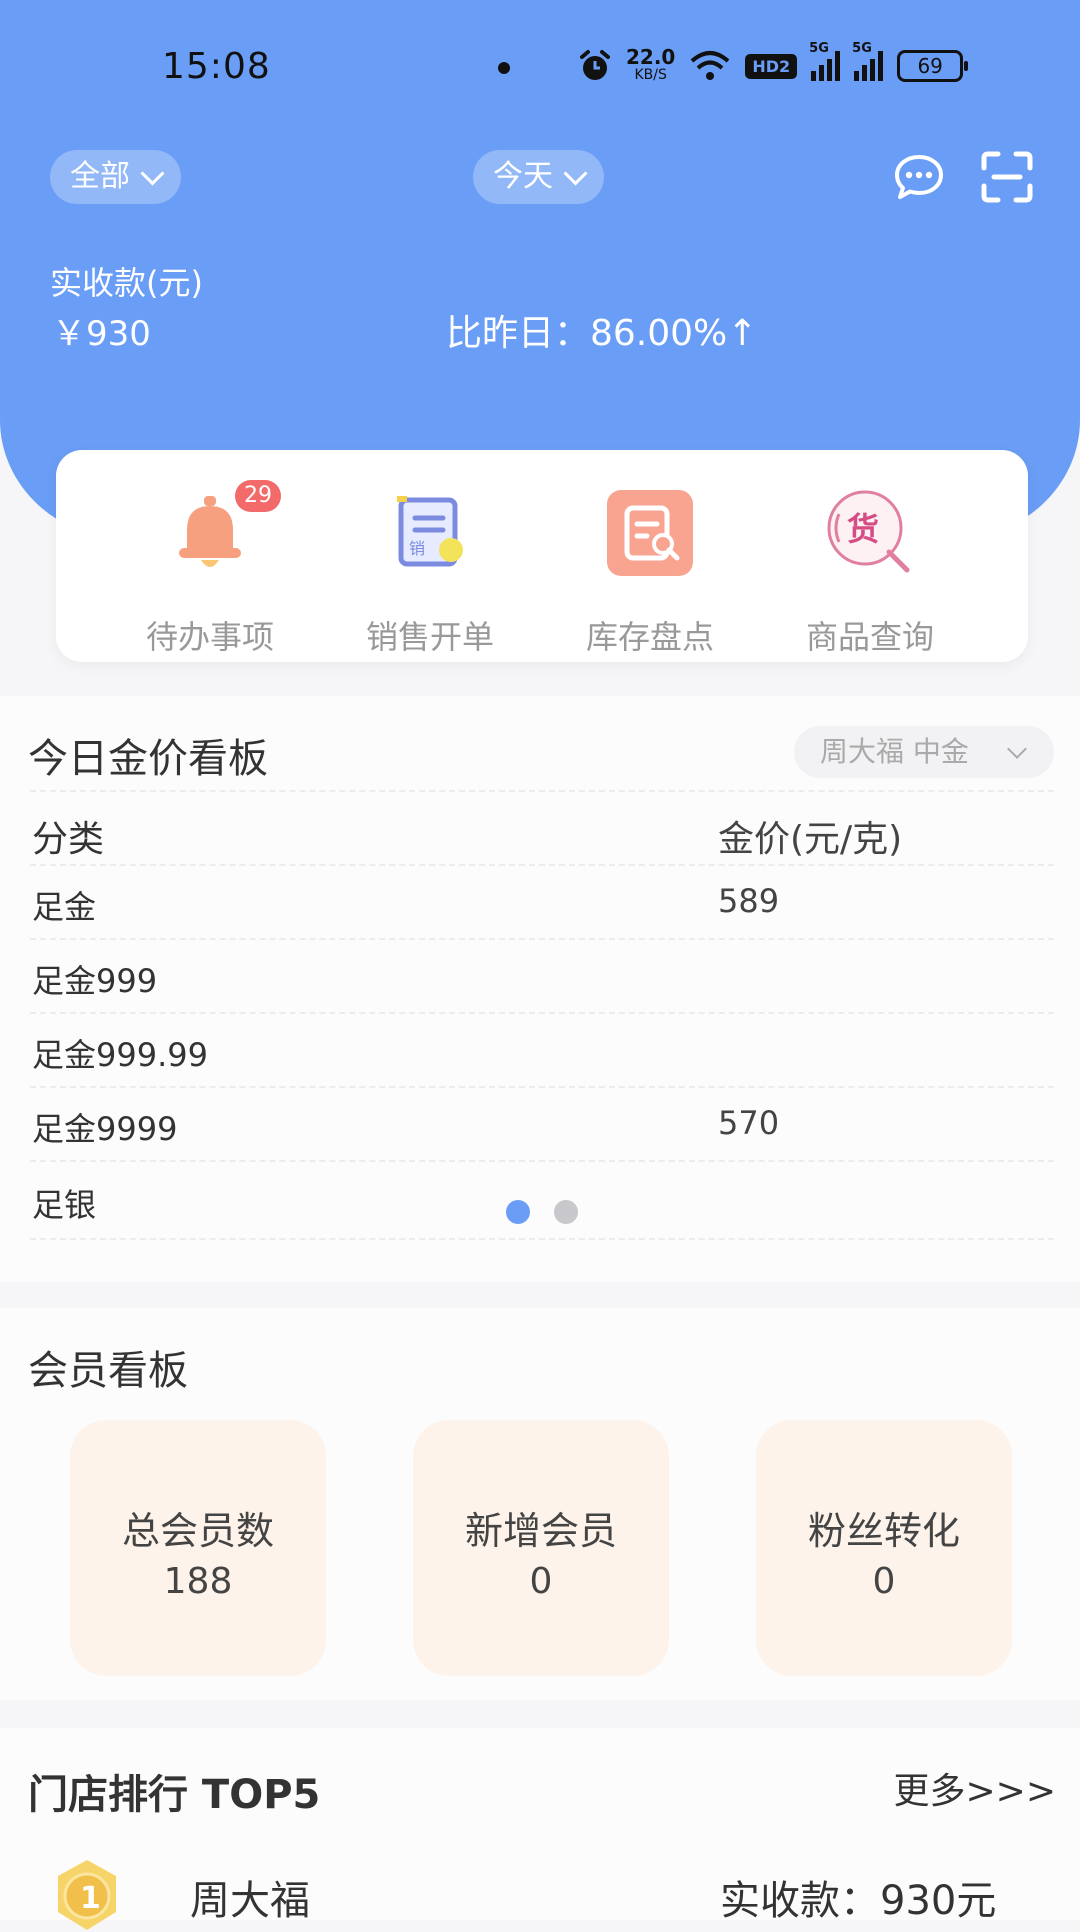 Image resolution: width=1080 pixels, height=1932 pixels. Describe the element at coordinates (825, 61) in the screenshot. I see `signal-icon-1: 5G` at that location.